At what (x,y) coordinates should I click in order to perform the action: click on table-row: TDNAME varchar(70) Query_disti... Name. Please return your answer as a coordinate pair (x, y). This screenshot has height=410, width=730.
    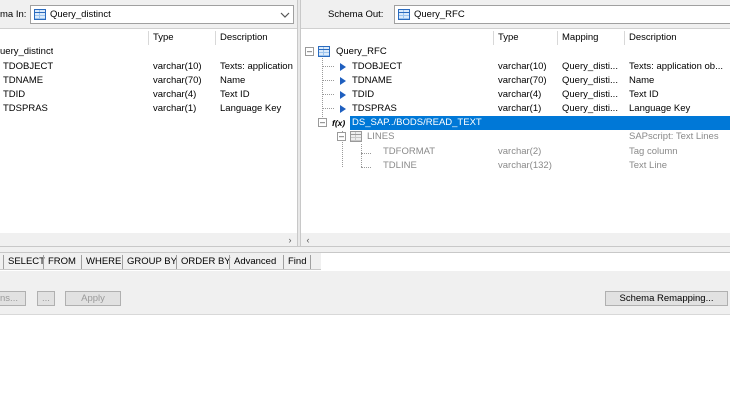
    Looking at the image, I should click on (515, 81).